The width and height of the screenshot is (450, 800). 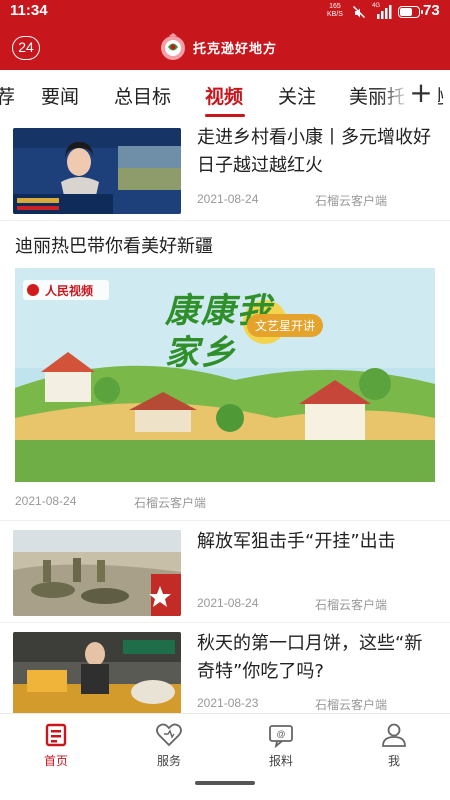 I want to click on channel-tabs: 荐 要闻 总目标 视频 关注 美丽托克逊 +, so click(x=225, y=95).